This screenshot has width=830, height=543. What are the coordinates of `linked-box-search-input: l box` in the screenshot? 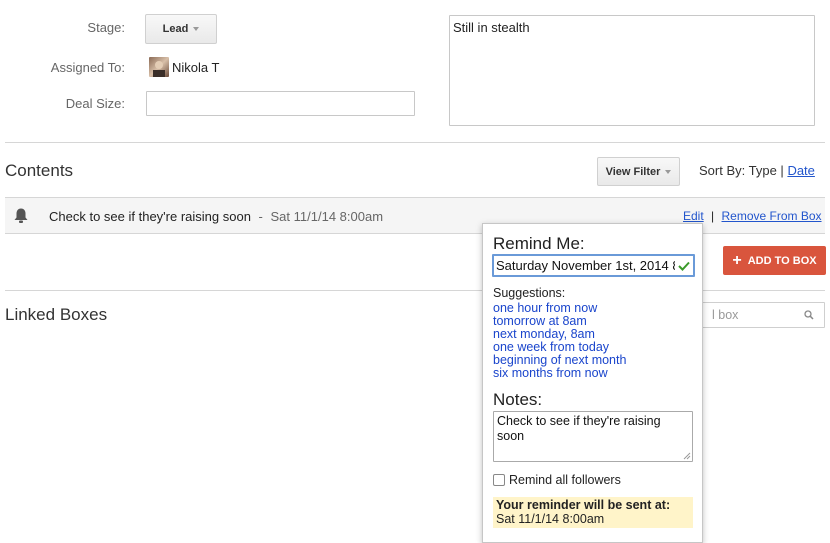 It's located at (757, 315).